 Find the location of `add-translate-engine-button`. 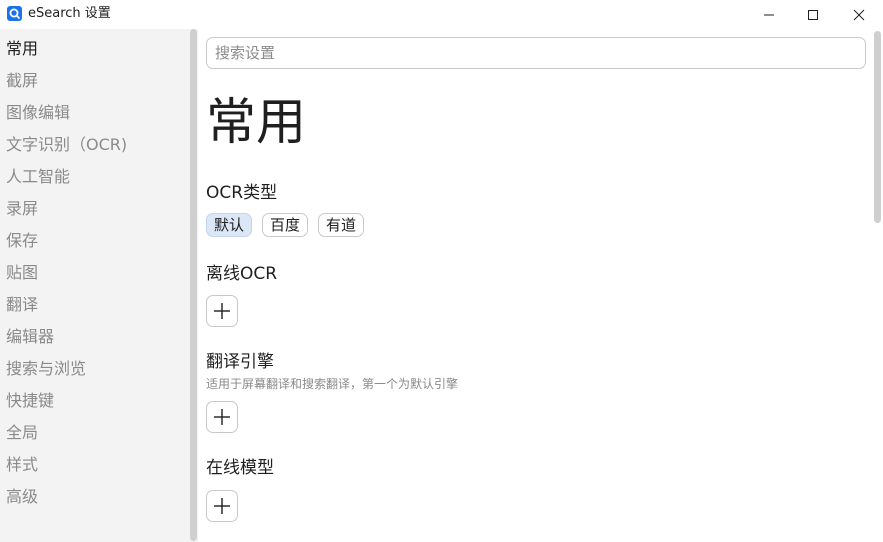

add-translate-engine-button is located at coordinates (222, 417).